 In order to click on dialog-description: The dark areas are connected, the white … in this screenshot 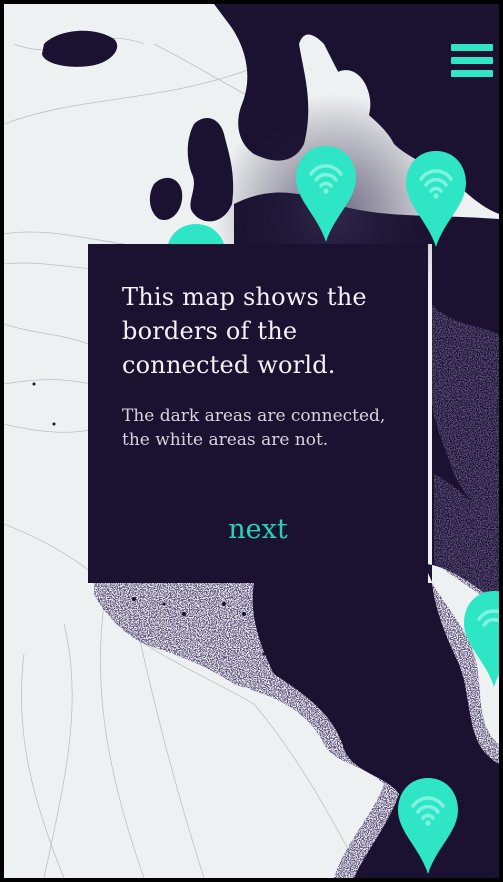, I will do `click(254, 428)`.